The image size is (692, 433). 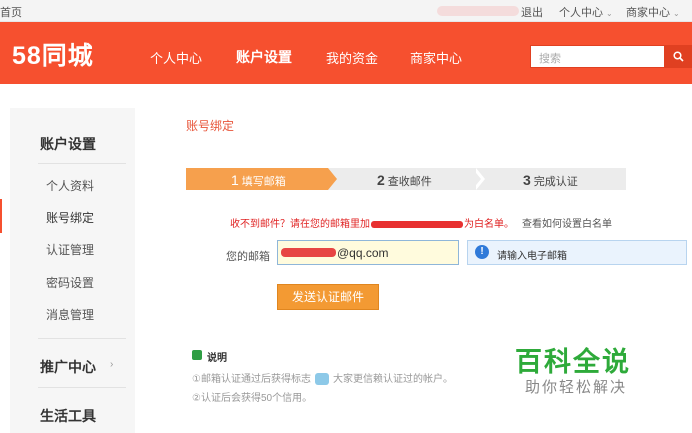 I want to click on sidebar-section-tools: 生活工具, so click(x=68, y=416).